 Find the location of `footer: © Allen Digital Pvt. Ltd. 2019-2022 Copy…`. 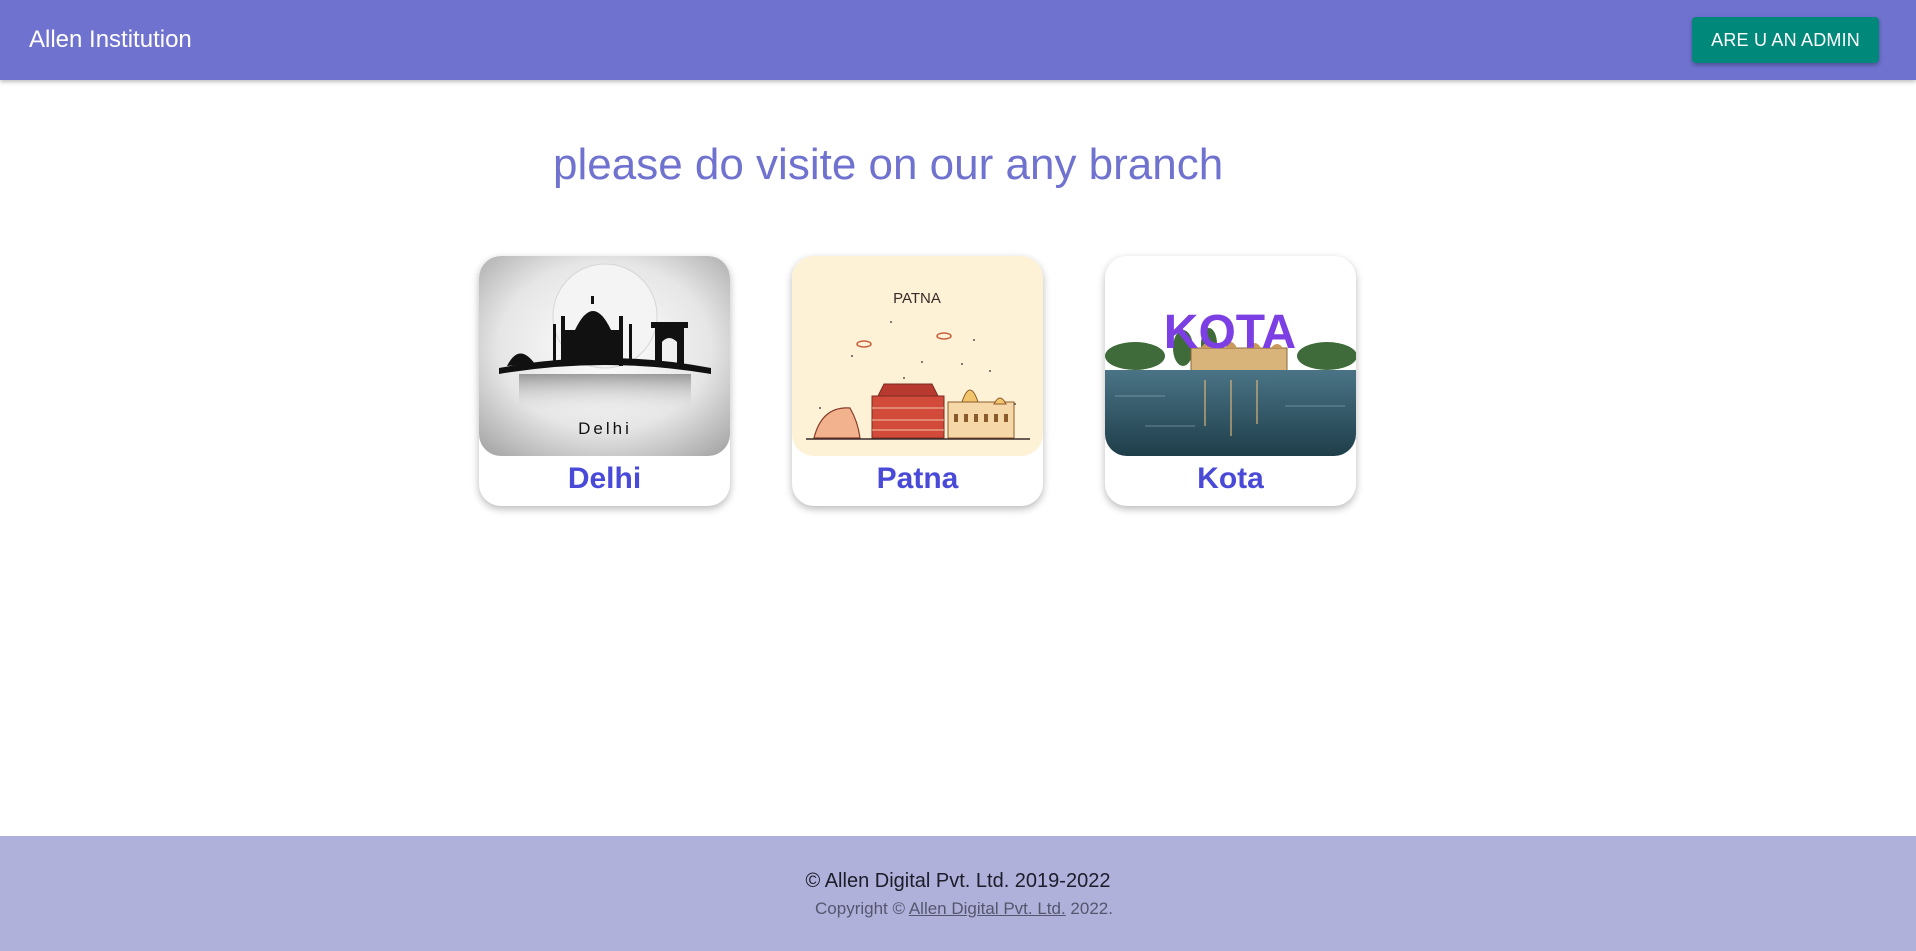

footer: © Allen Digital Pvt. Ltd. 2019-2022 Copy… is located at coordinates (958, 893).